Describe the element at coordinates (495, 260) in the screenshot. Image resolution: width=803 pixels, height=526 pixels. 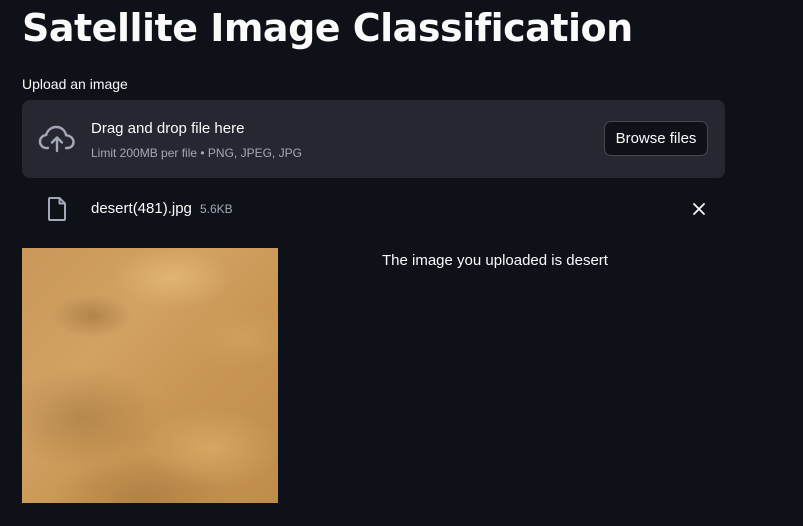
I see `classification-result: The image you uploaded is desert` at that location.